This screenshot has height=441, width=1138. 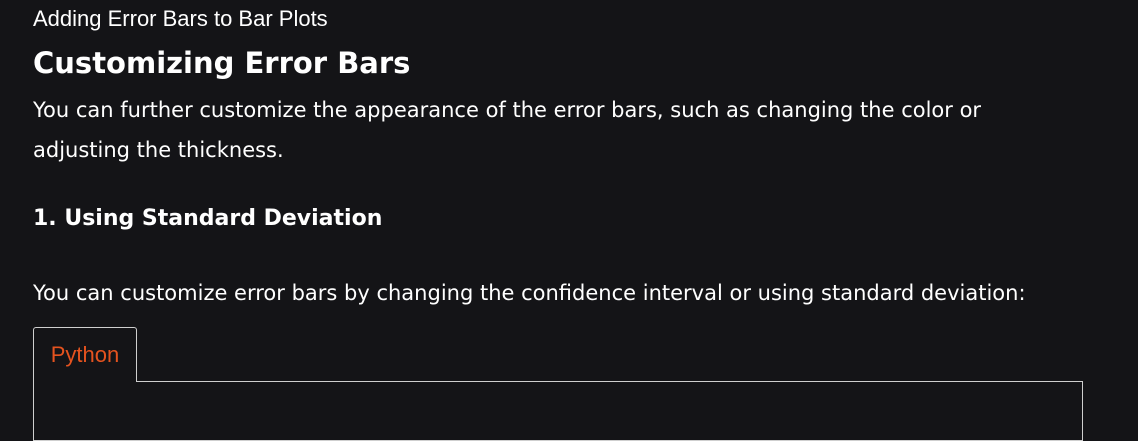 What do you see at coordinates (180, 18) in the screenshot?
I see `breadcrumb: Adding Error Bars to Bar Plots` at bounding box center [180, 18].